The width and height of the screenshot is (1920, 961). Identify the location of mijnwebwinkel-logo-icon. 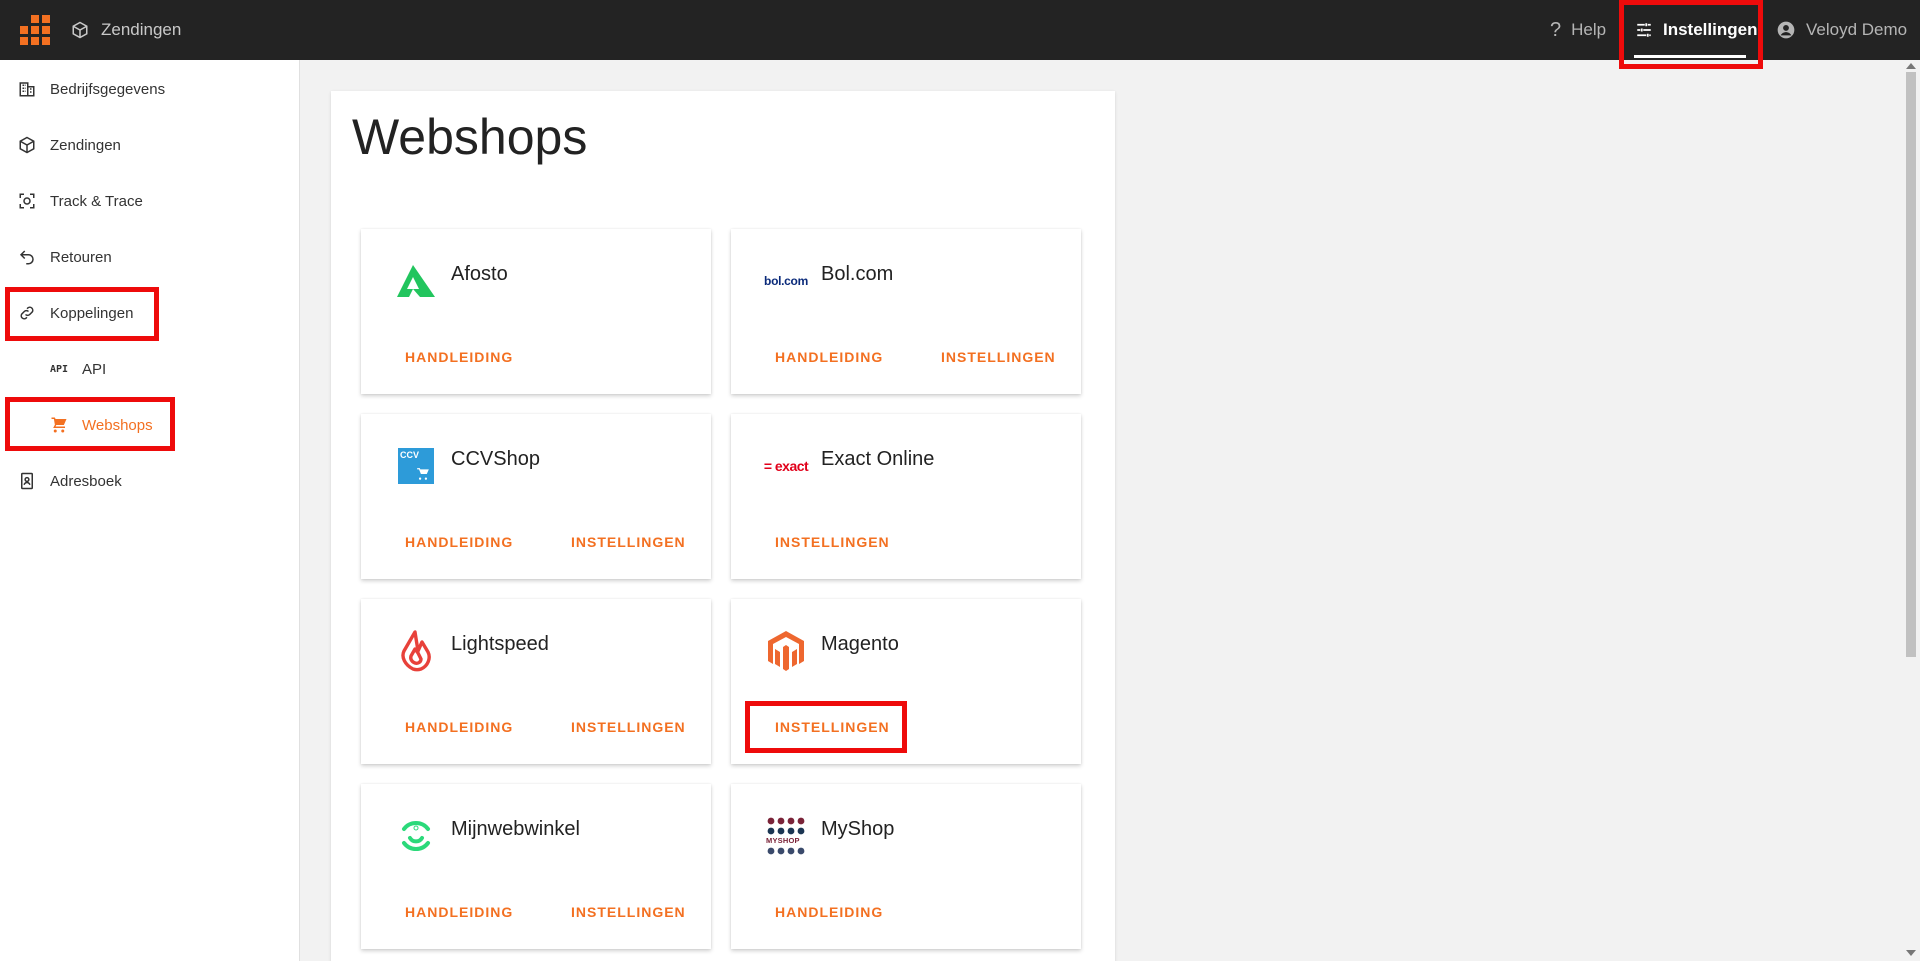
(416, 836).